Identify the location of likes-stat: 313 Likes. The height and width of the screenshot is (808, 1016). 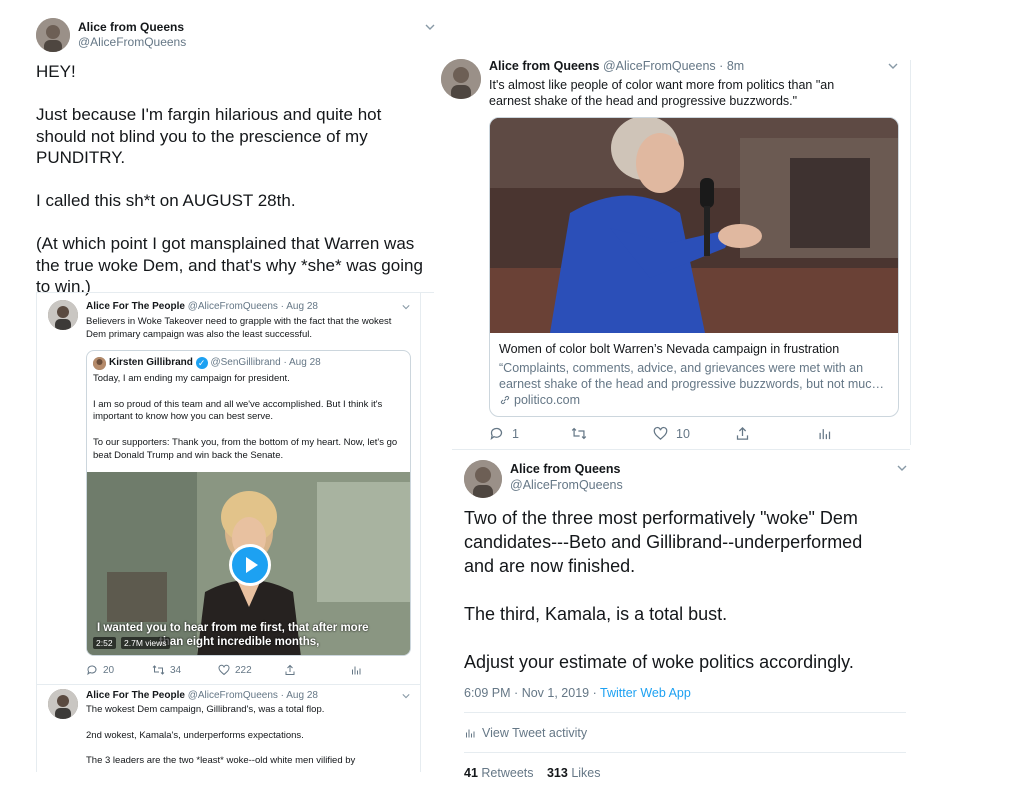
(574, 773).